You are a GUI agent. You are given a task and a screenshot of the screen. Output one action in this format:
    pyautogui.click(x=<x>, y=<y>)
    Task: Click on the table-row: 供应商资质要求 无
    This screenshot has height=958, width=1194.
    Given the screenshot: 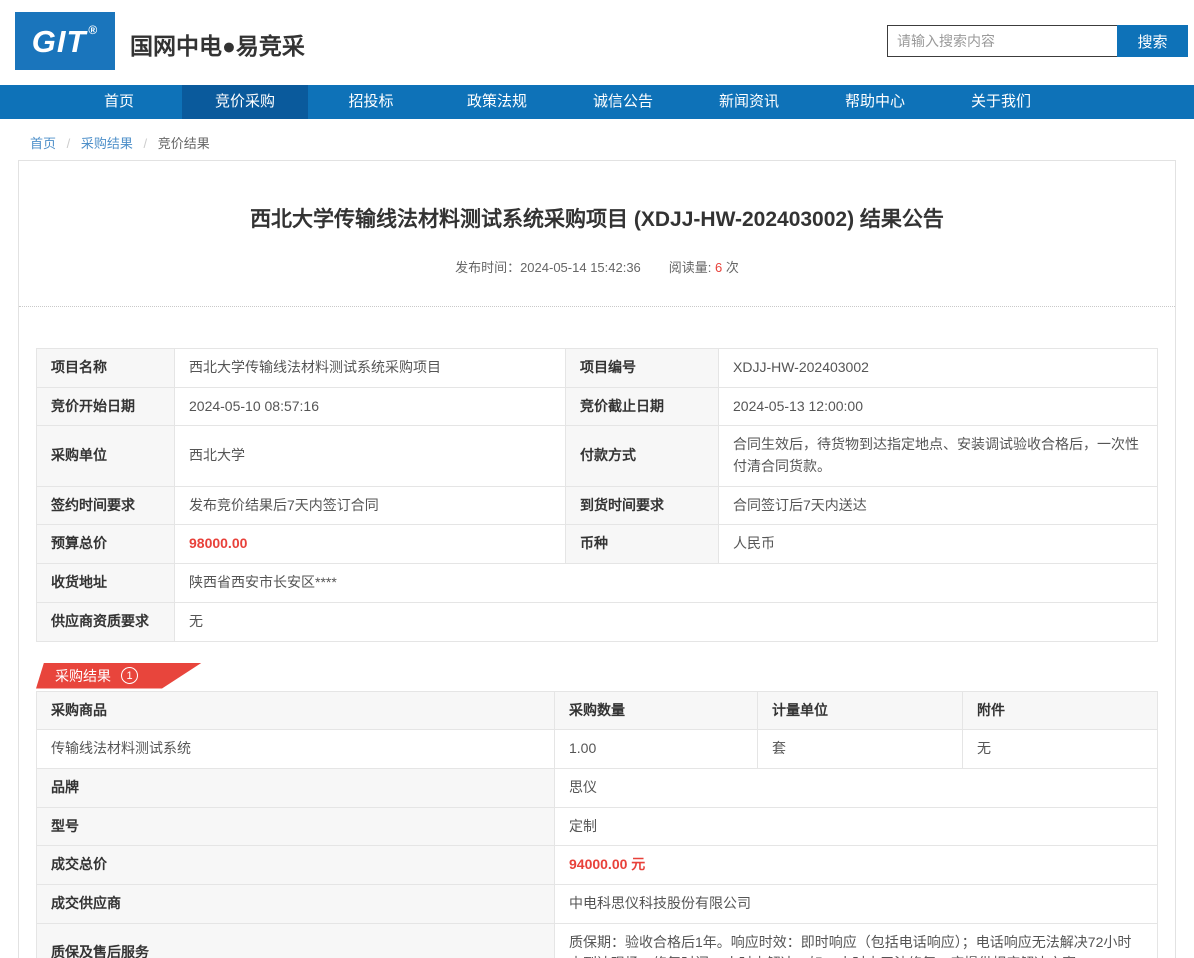 What is the action you would take?
    pyautogui.click(x=597, y=621)
    